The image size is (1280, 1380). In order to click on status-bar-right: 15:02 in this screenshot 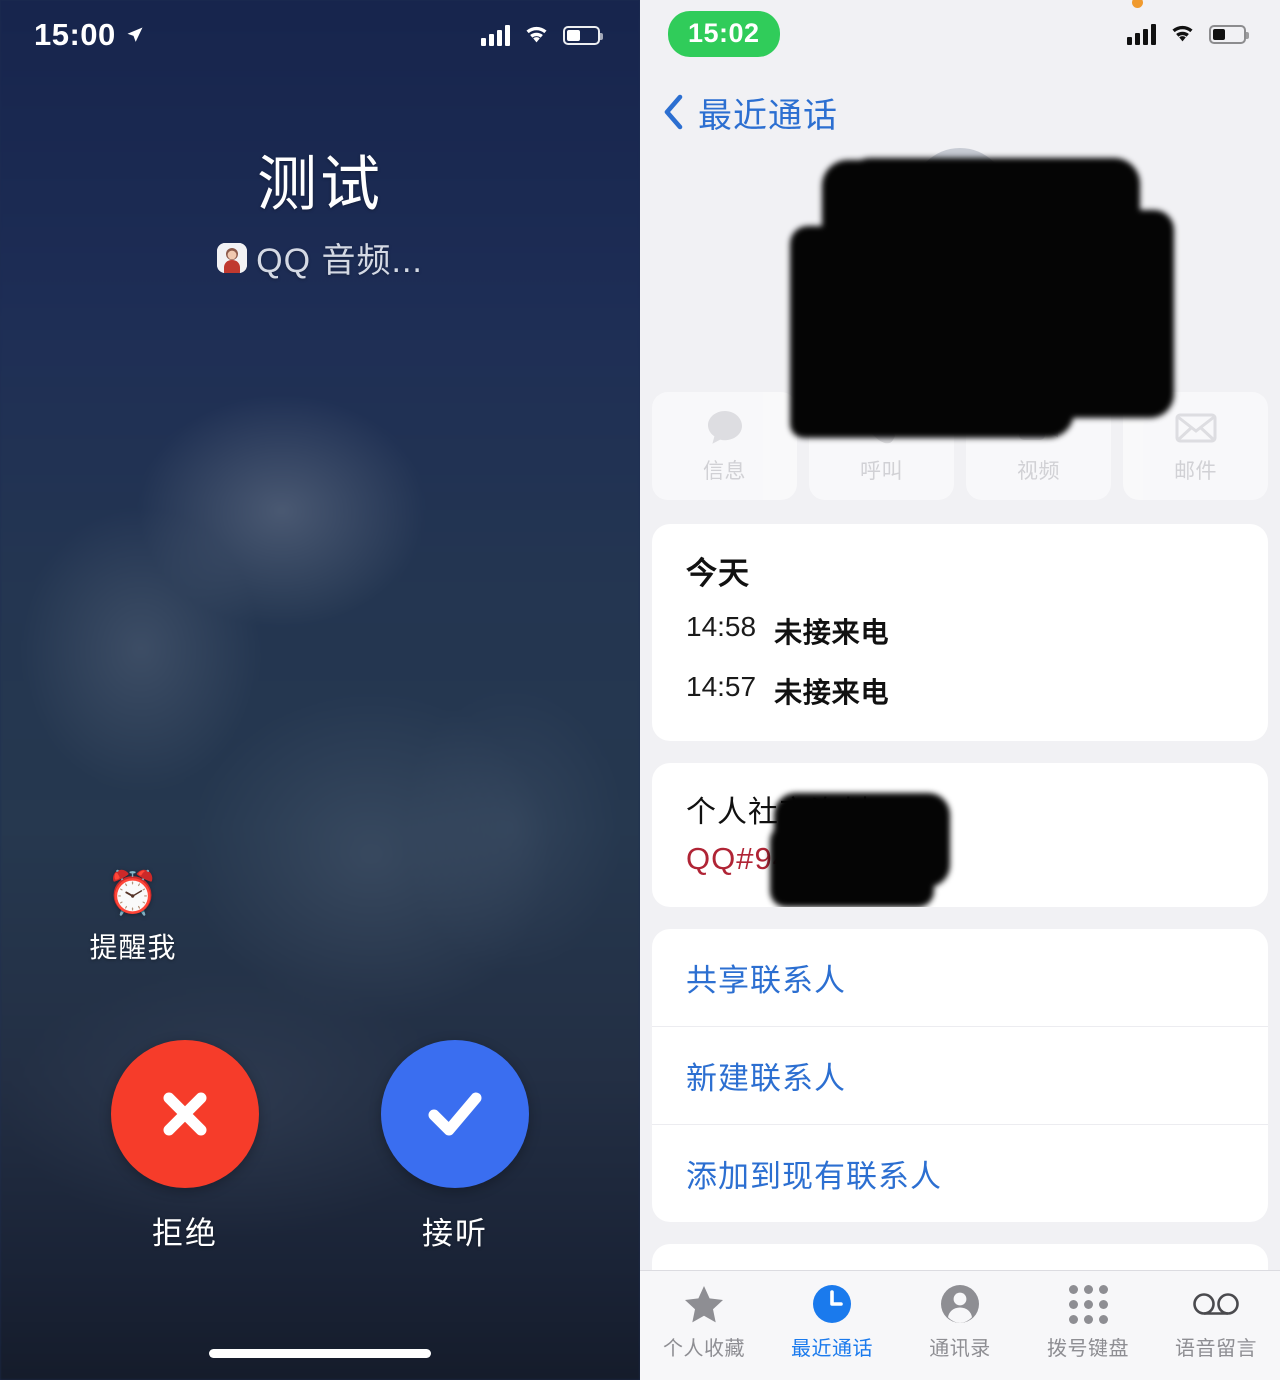, I will do `click(960, 34)`.